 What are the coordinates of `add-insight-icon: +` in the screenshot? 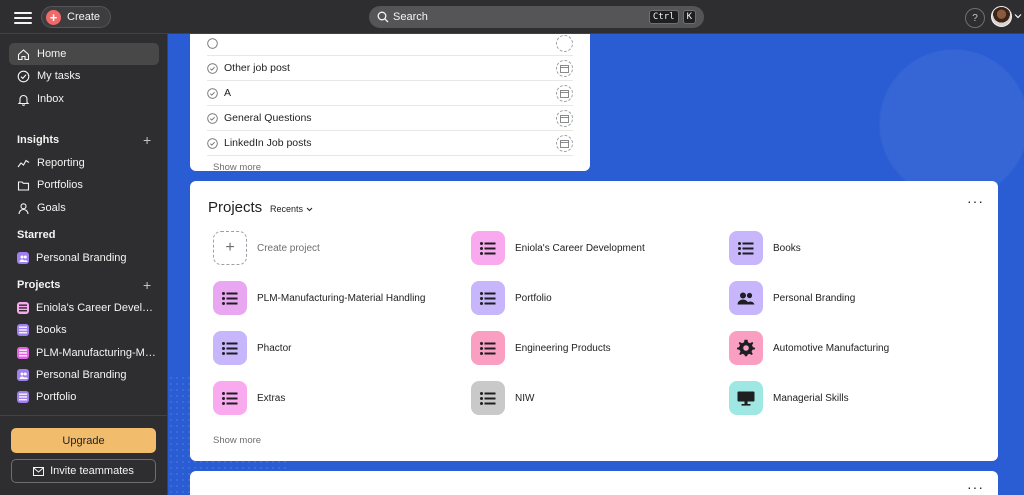 It's located at (147, 140).